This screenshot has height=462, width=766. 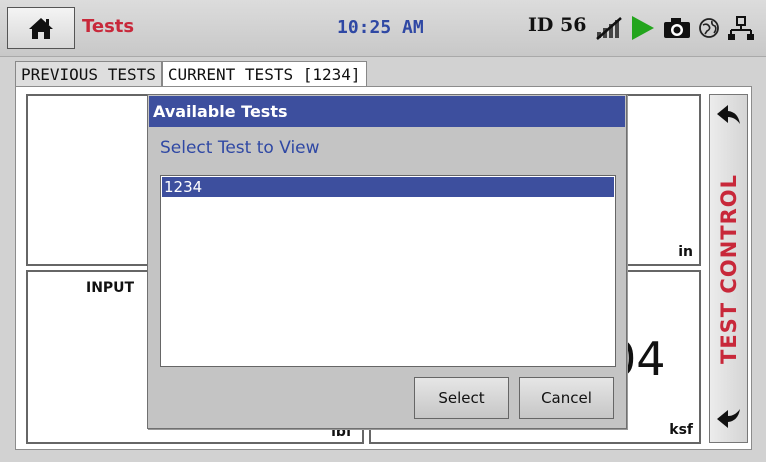 What do you see at coordinates (557, 25) in the screenshot?
I see `device-id: ID 56` at bounding box center [557, 25].